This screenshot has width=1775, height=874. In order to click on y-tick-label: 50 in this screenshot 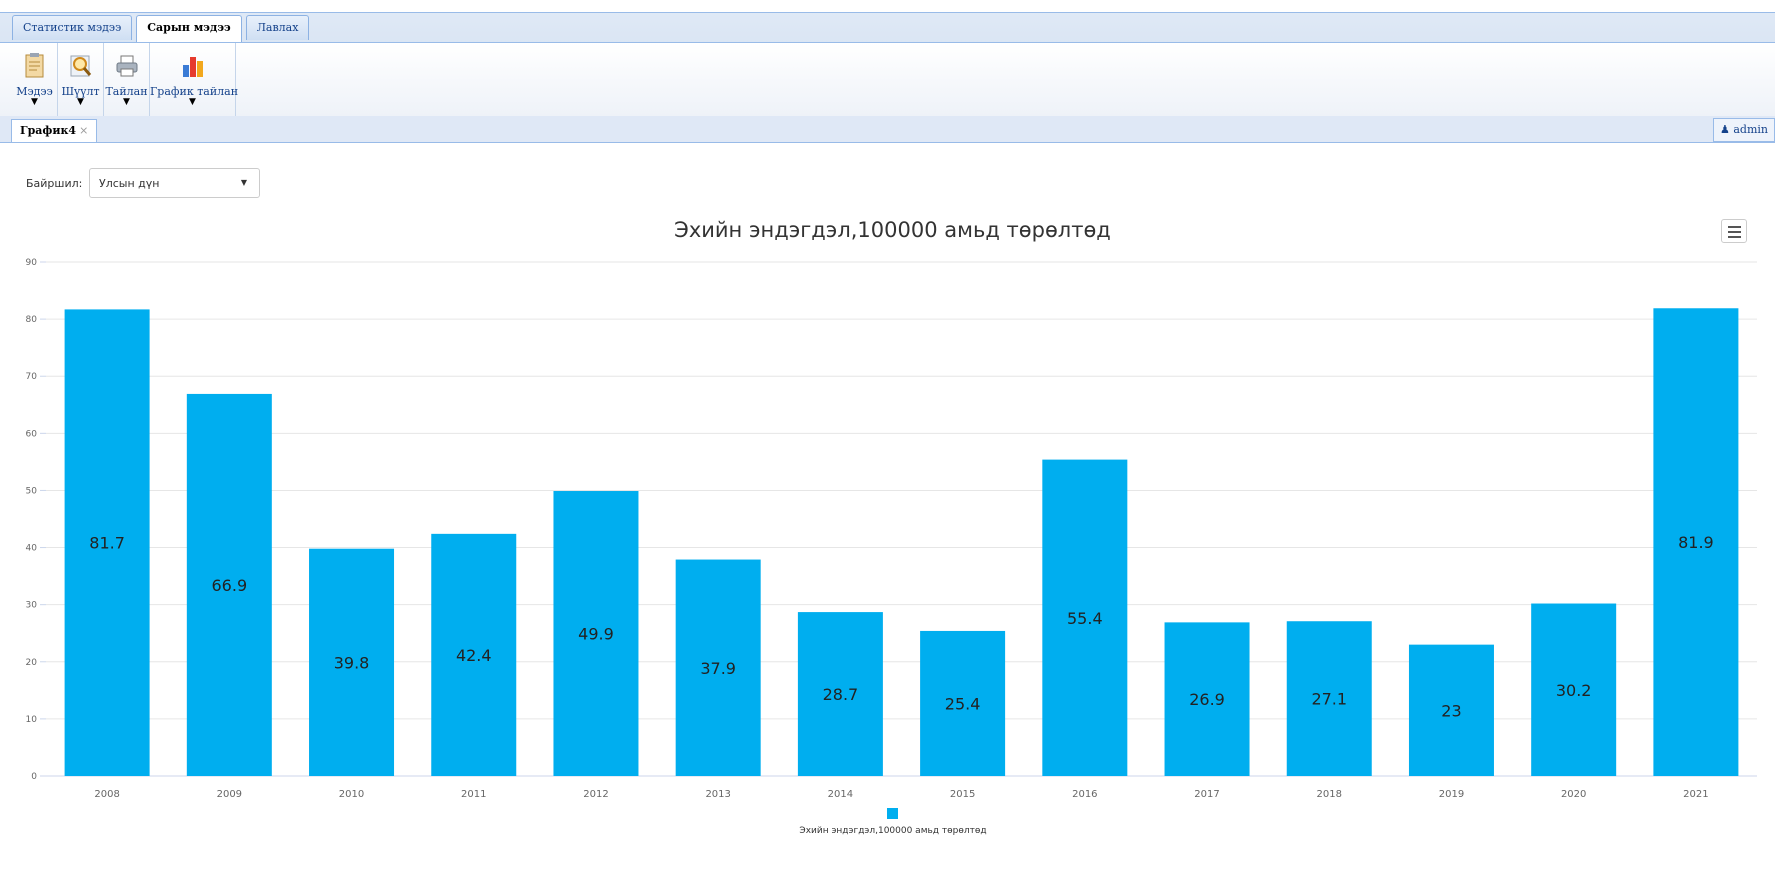, I will do `click(32, 491)`.